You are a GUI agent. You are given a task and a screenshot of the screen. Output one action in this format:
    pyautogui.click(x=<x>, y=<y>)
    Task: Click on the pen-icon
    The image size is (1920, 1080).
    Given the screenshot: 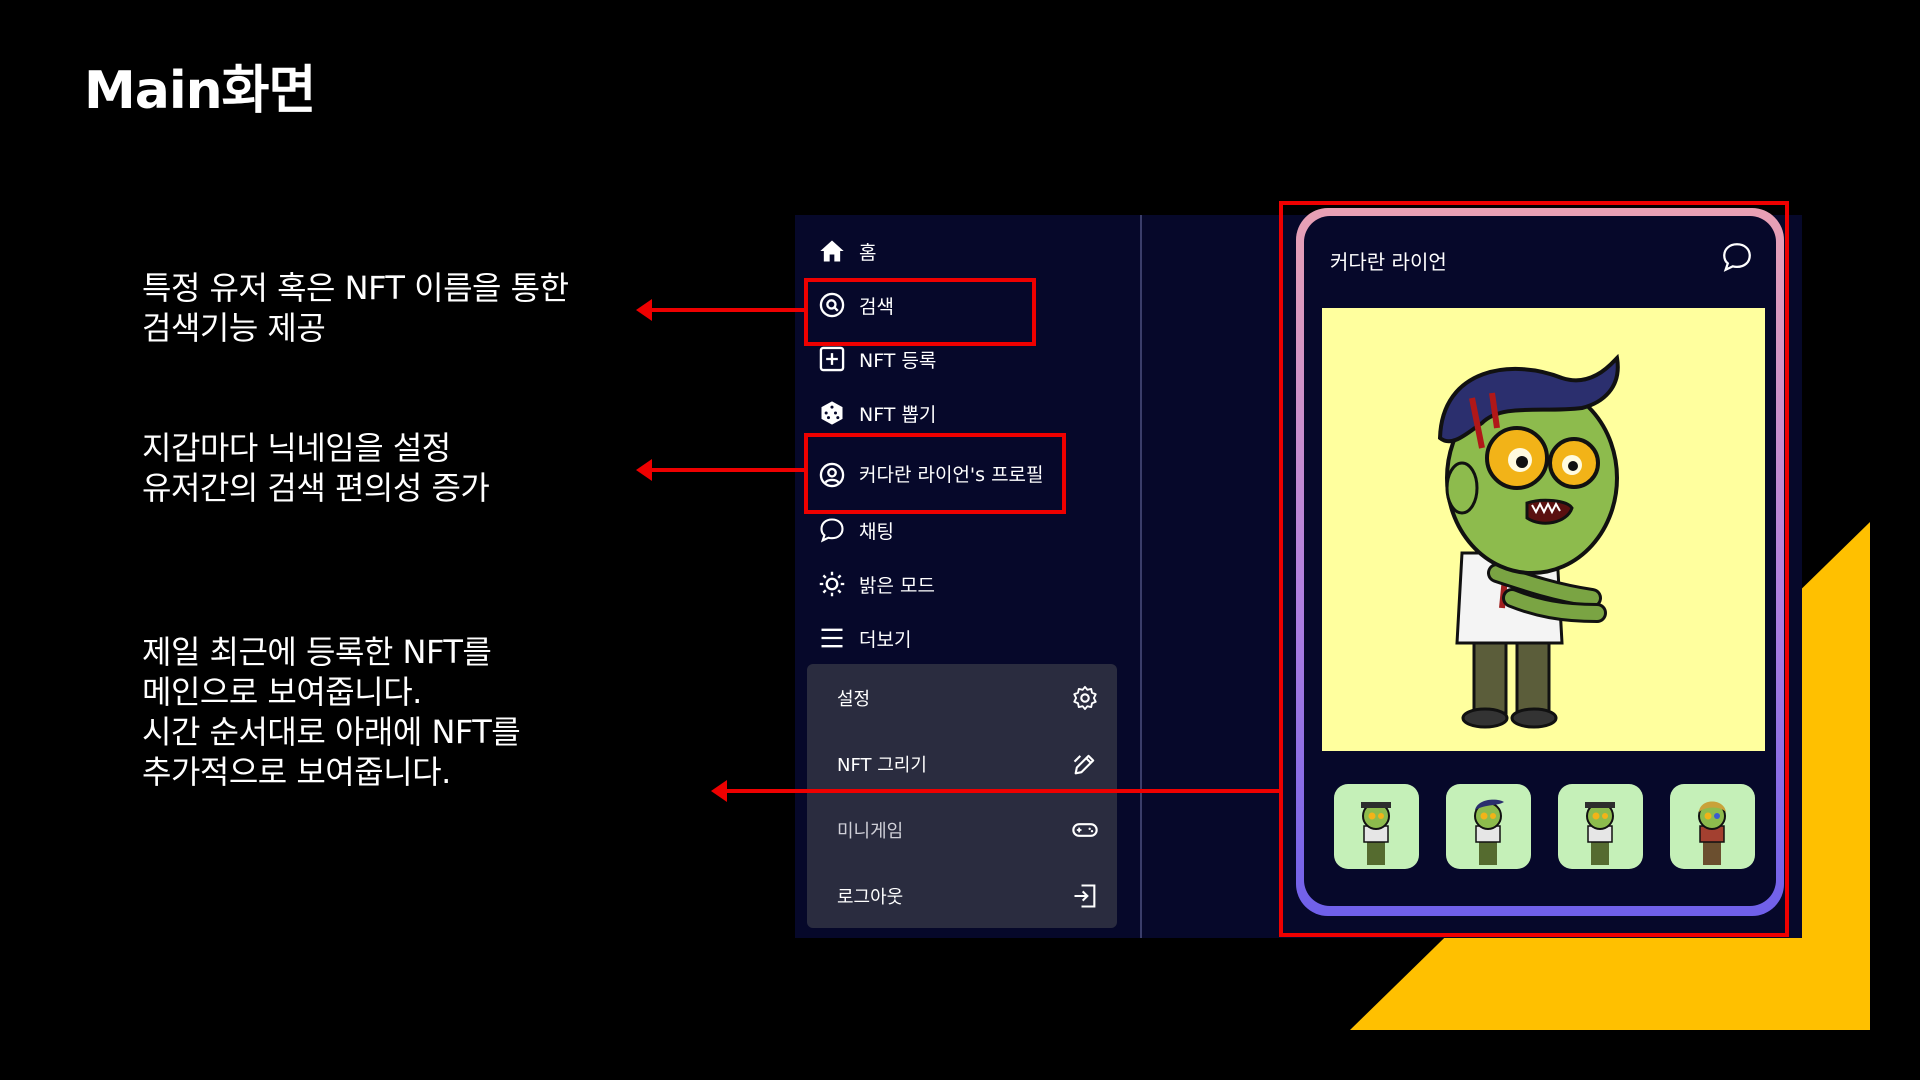 What is the action you would take?
    pyautogui.click(x=1084, y=764)
    